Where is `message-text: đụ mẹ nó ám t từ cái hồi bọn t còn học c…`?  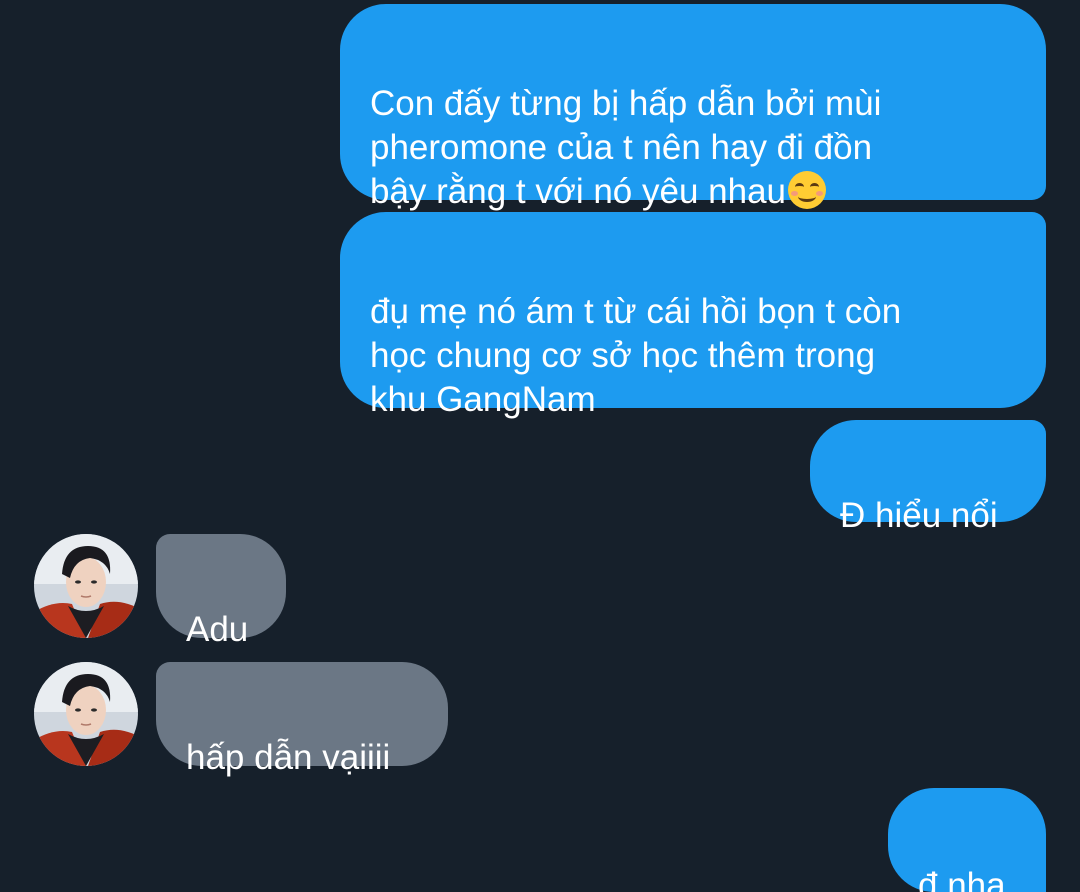
message-text: đụ mẹ nó ám t từ cái hồi bọn t còn học c… is located at coordinates (636, 355).